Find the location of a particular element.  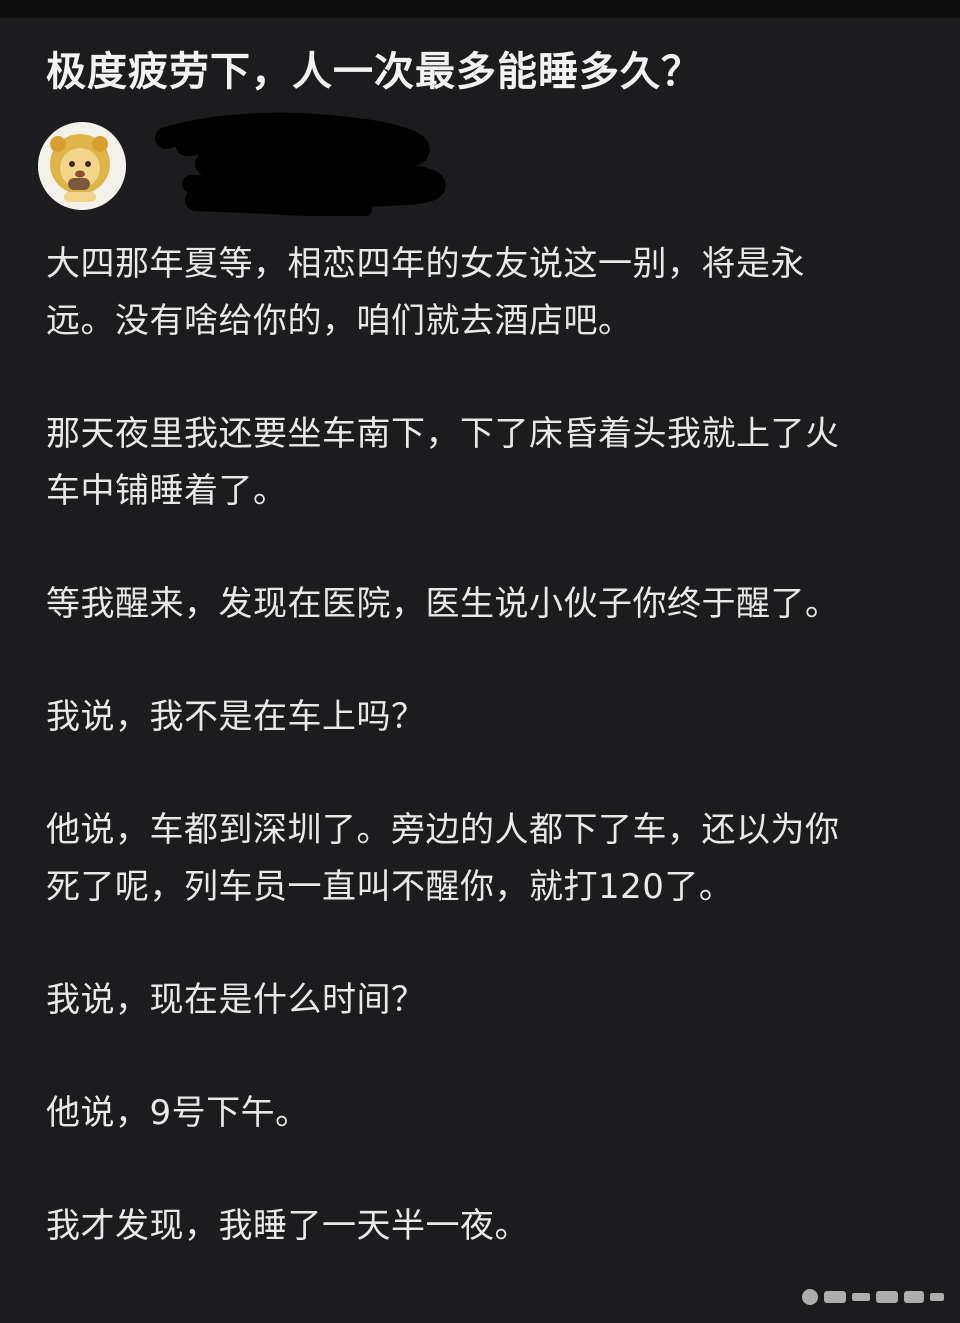

lion-avatar-icon is located at coordinates (82, 166).